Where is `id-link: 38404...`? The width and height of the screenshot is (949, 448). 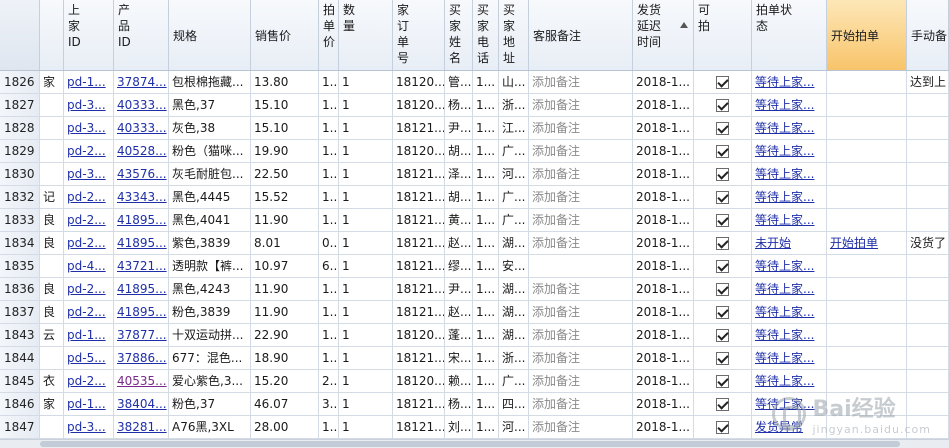
id-link: 38404... is located at coordinates (142, 404).